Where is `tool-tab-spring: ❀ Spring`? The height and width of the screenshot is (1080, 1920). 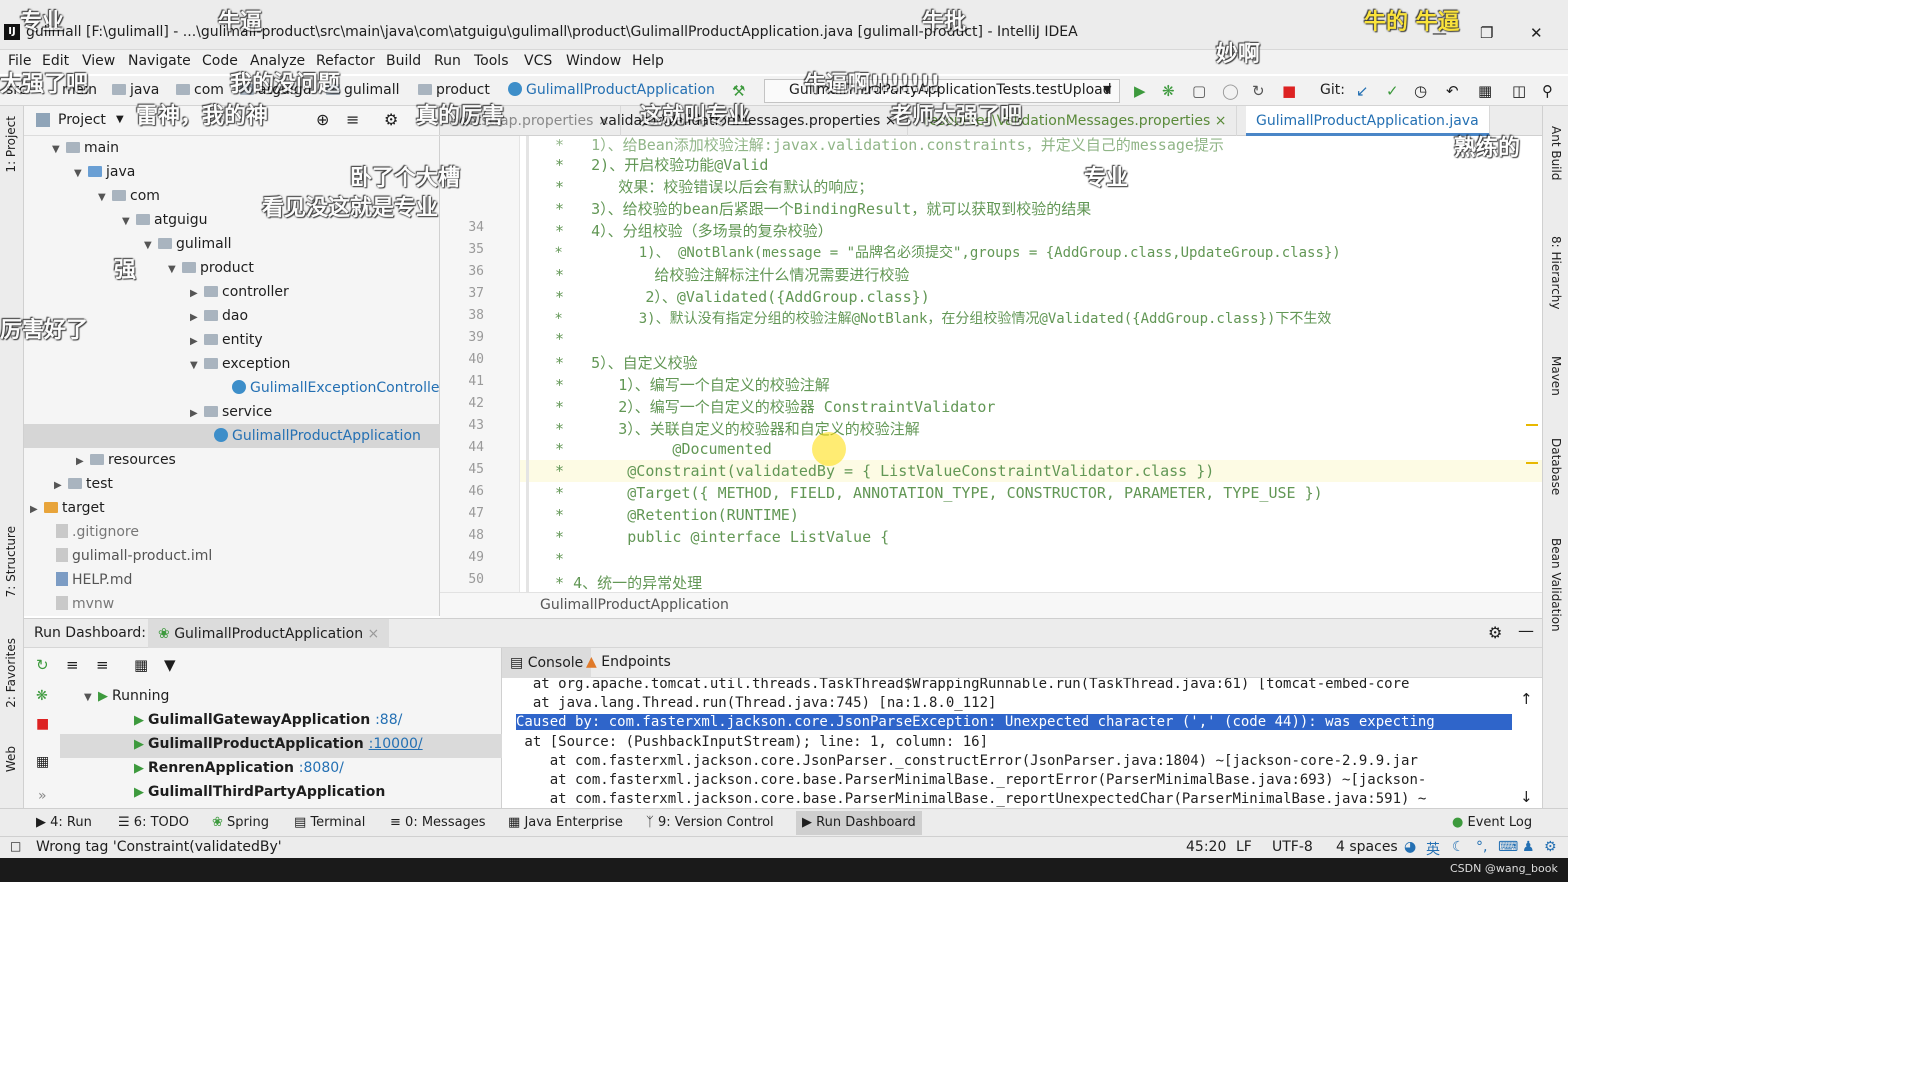
tool-tab-spring: ❀ Spring is located at coordinates (240, 822).